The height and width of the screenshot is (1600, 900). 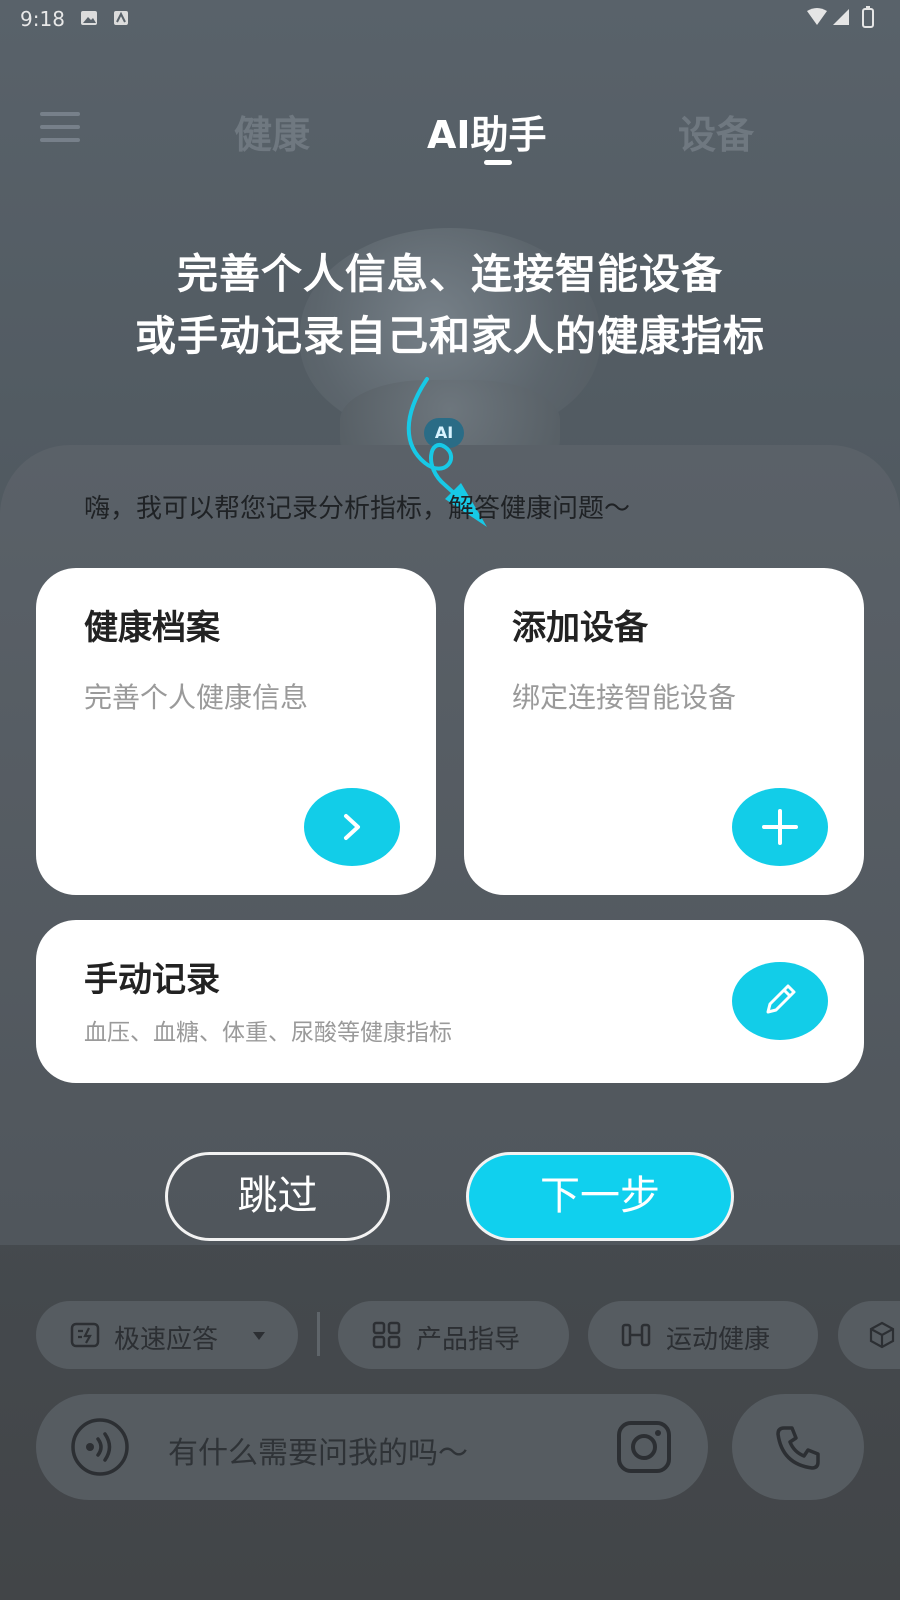 I want to click on chip-sports-health: 运动健康, so click(x=703, y=1335).